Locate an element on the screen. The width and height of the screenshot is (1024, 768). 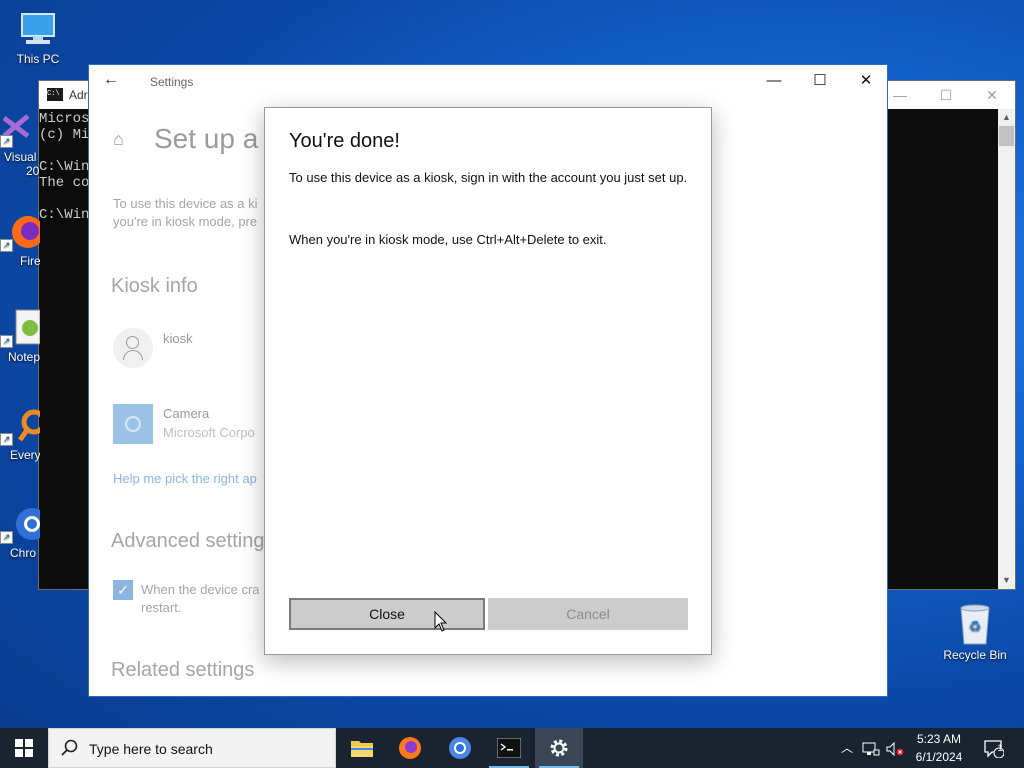
description-line: you're in kiosk mode, pre is located at coordinates (185, 221).